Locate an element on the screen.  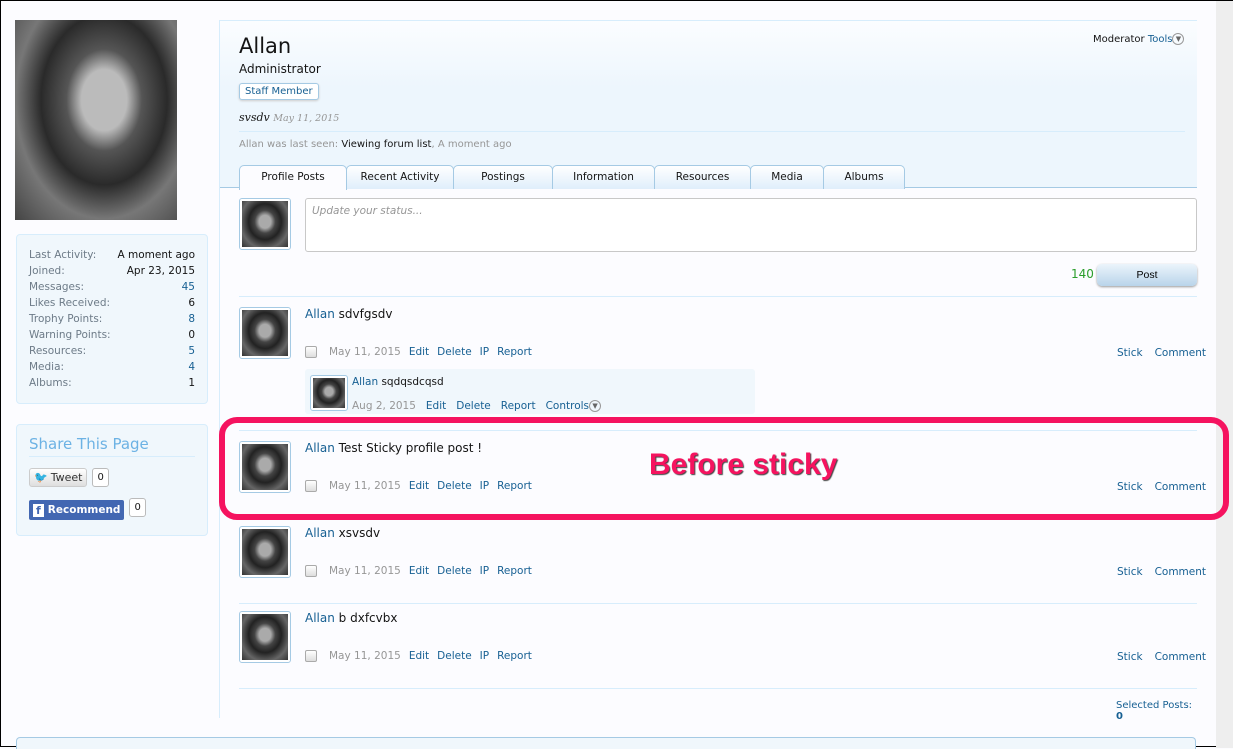
post-text: sdvfgsdv is located at coordinates (365, 314).